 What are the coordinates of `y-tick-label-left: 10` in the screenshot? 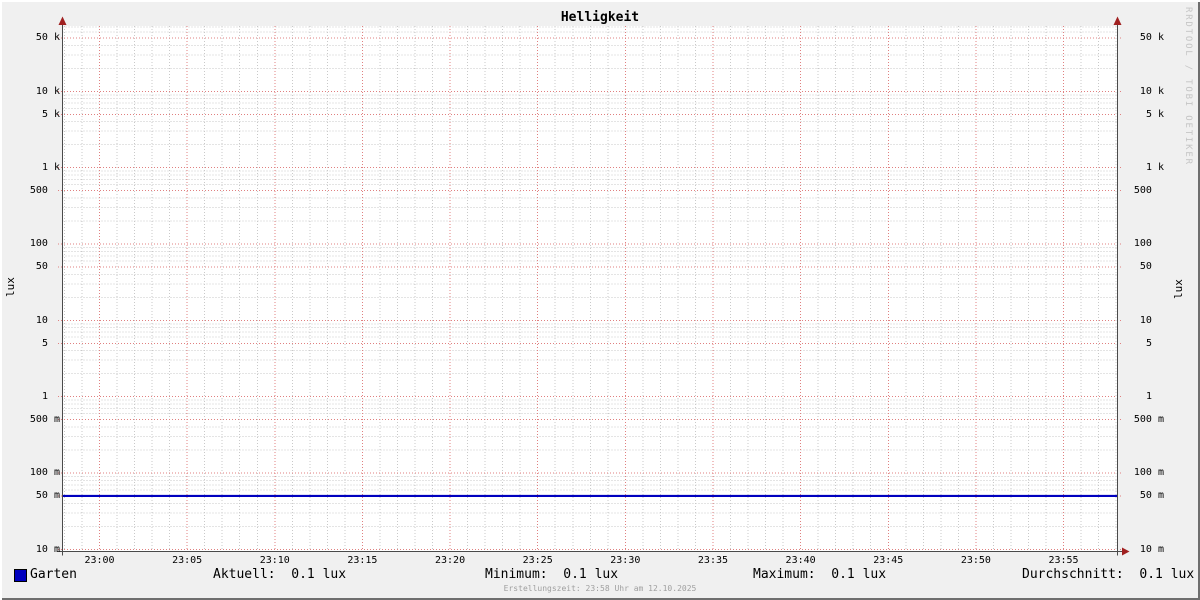 It's located at (47, 320).